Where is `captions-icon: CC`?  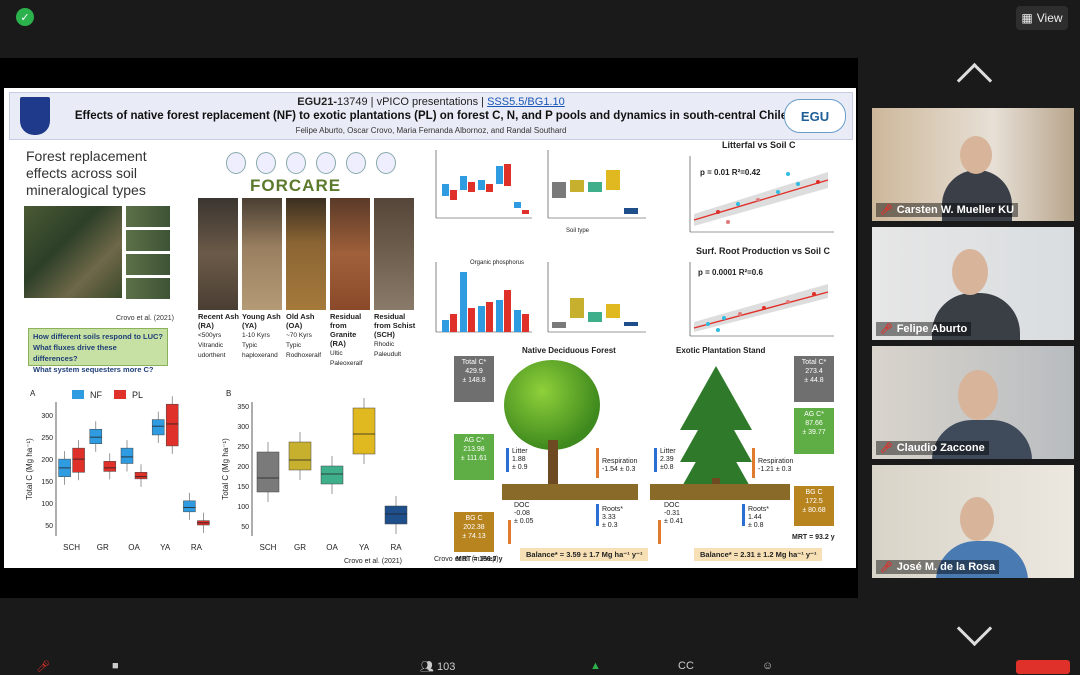 captions-icon: CC is located at coordinates (686, 666).